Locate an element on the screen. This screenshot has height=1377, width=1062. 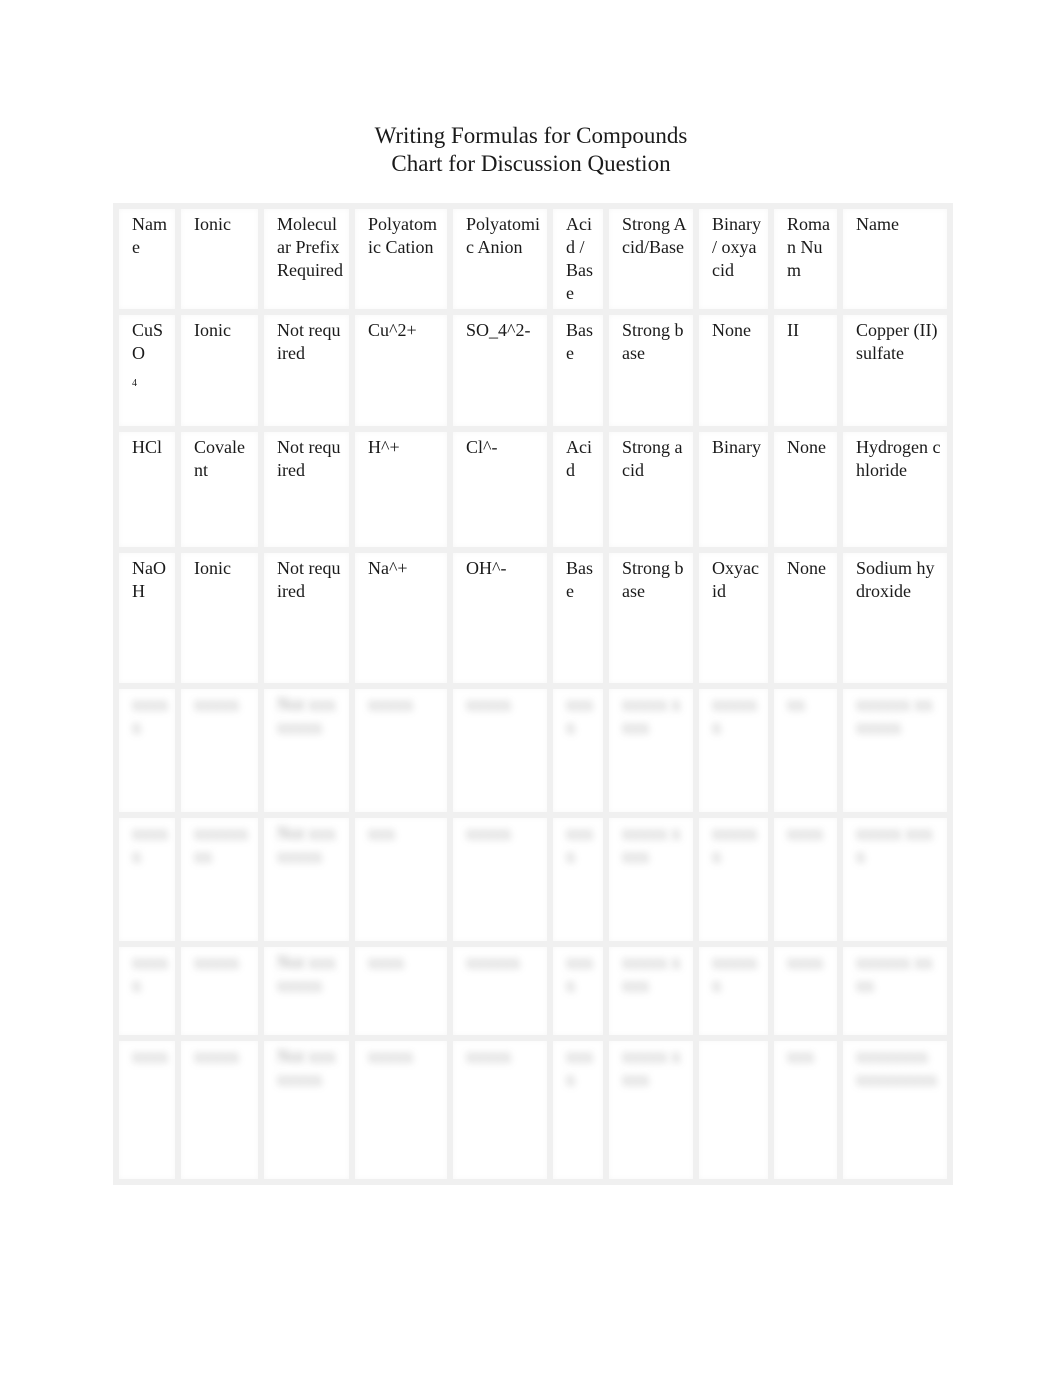
anion-cell: OH^- is located at coordinates (500, 618).